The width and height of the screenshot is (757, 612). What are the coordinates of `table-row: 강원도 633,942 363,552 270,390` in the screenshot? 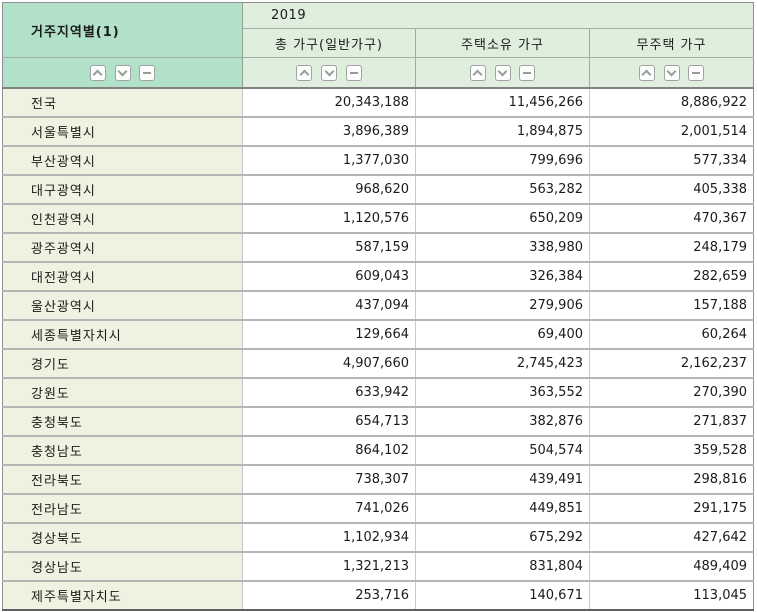 It's located at (378, 393).